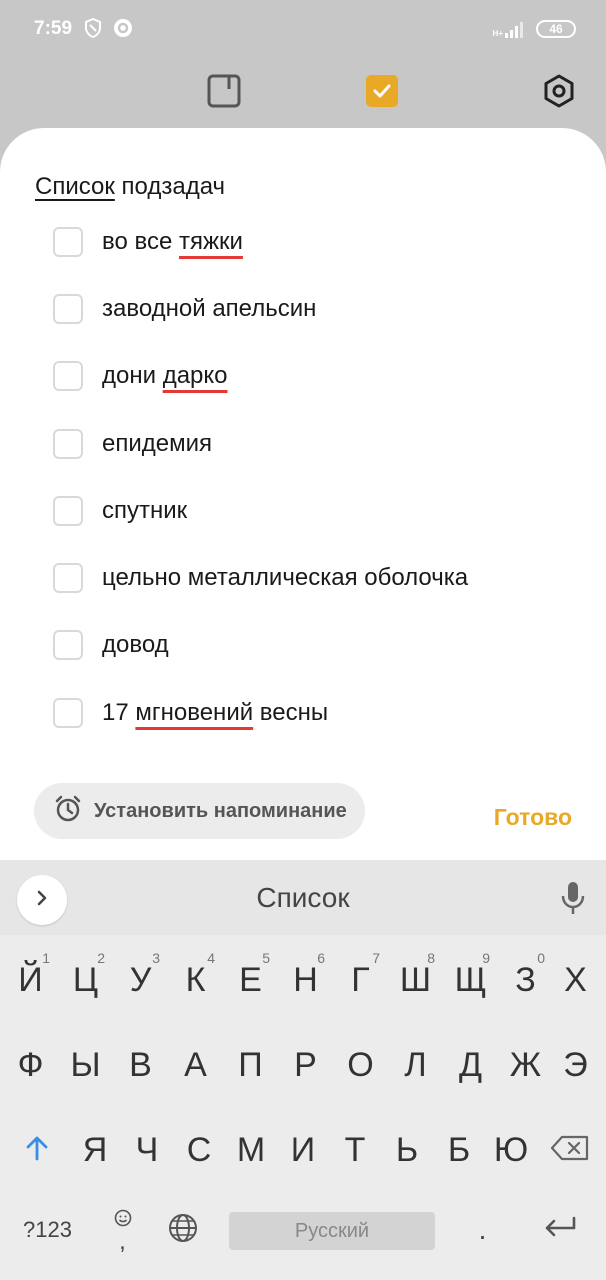  What do you see at coordinates (95, 1150) in the screenshot?
I see `key-я: Я` at bounding box center [95, 1150].